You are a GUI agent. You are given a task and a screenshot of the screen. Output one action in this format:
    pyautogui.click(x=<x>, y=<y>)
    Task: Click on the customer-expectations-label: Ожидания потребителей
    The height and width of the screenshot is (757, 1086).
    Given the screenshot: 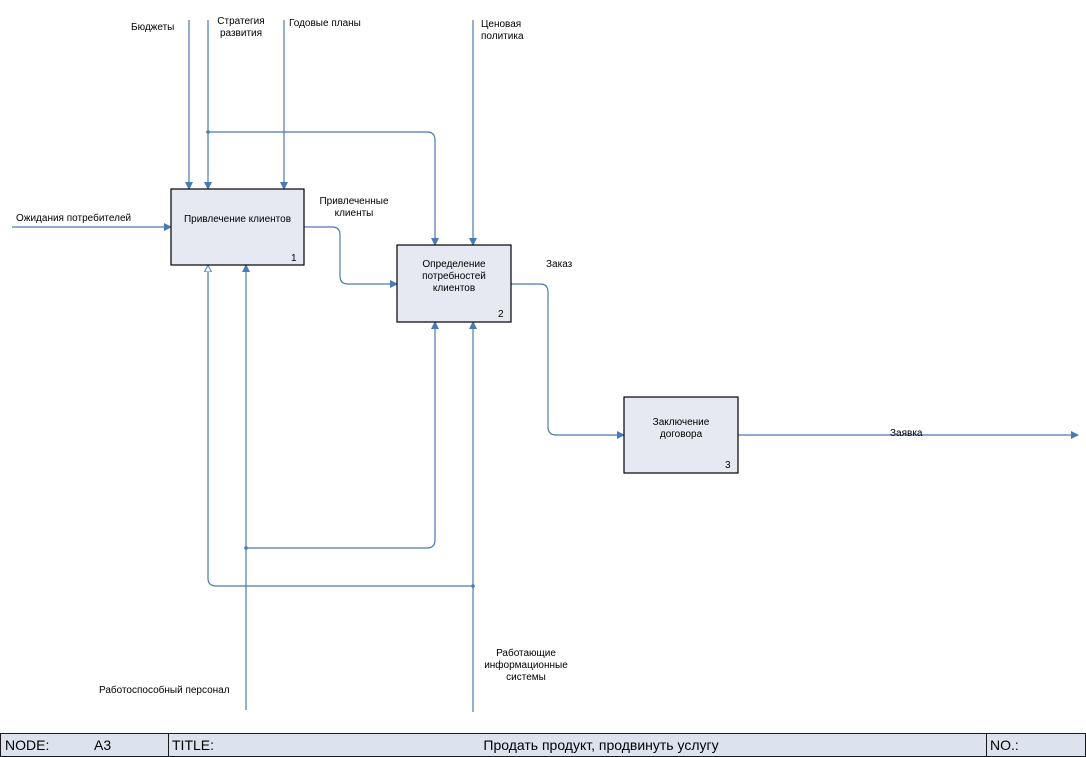 What is the action you would take?
    pyautogui.click(x=74, y=218)
    